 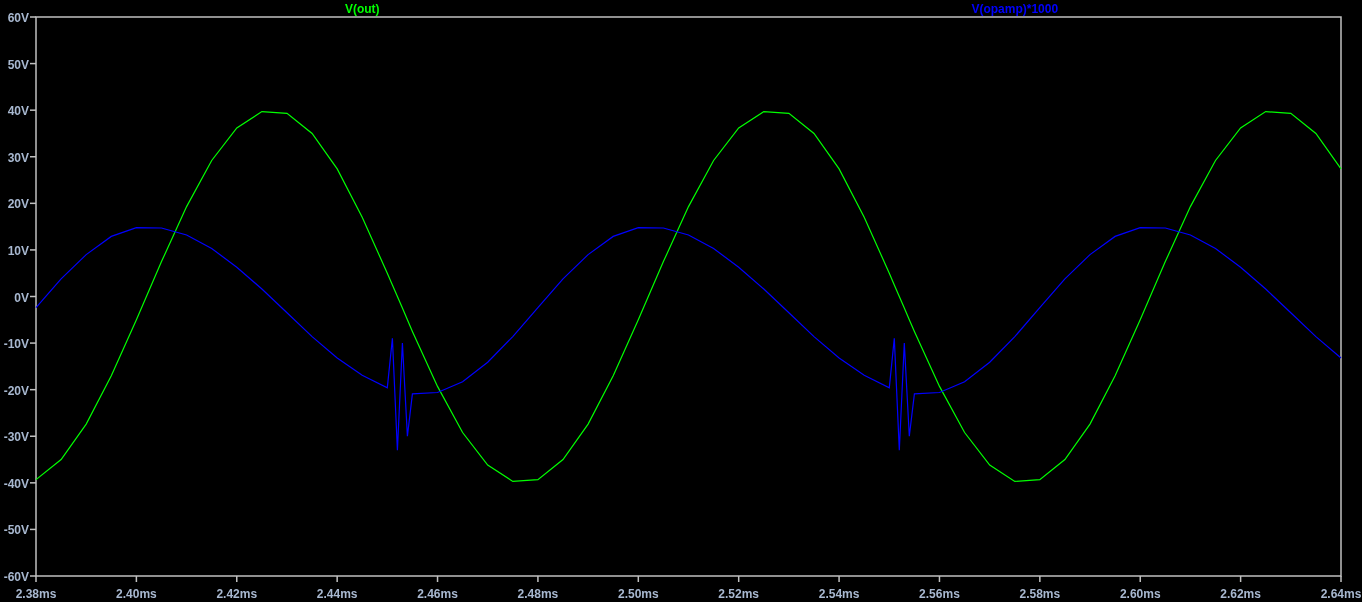 I want to click on y-tick-label: -20V, so click(x=16, y=390).